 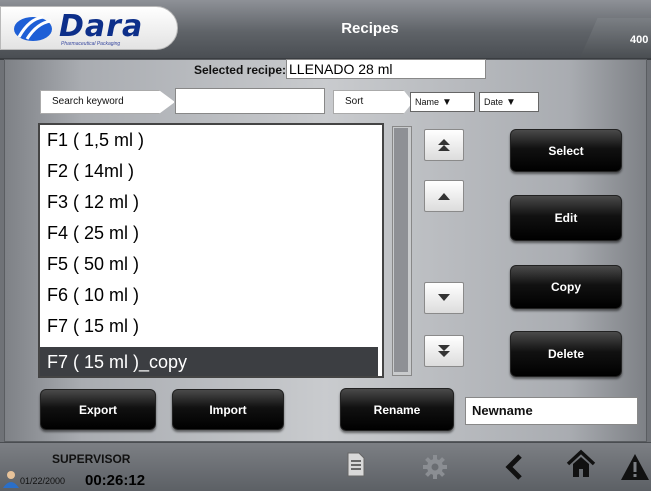 I want to click on page-title: Recipes, so click(x=370, y=28).